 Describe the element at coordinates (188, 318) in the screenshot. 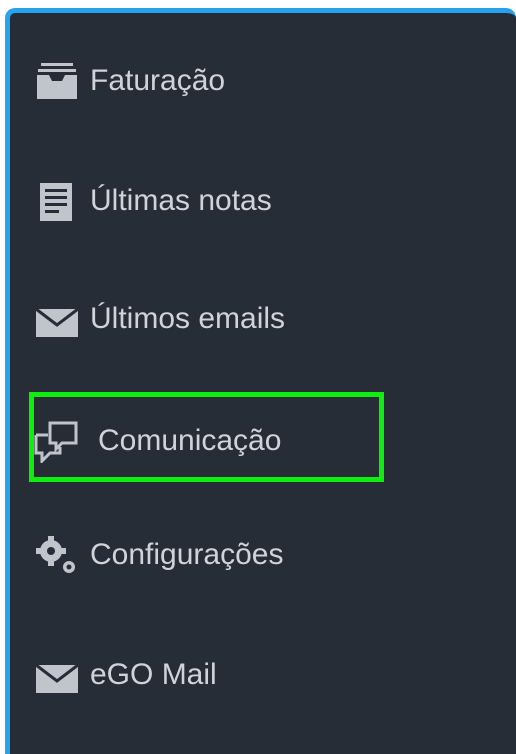

I see `menu-item-label: Últimos emails` at that location.